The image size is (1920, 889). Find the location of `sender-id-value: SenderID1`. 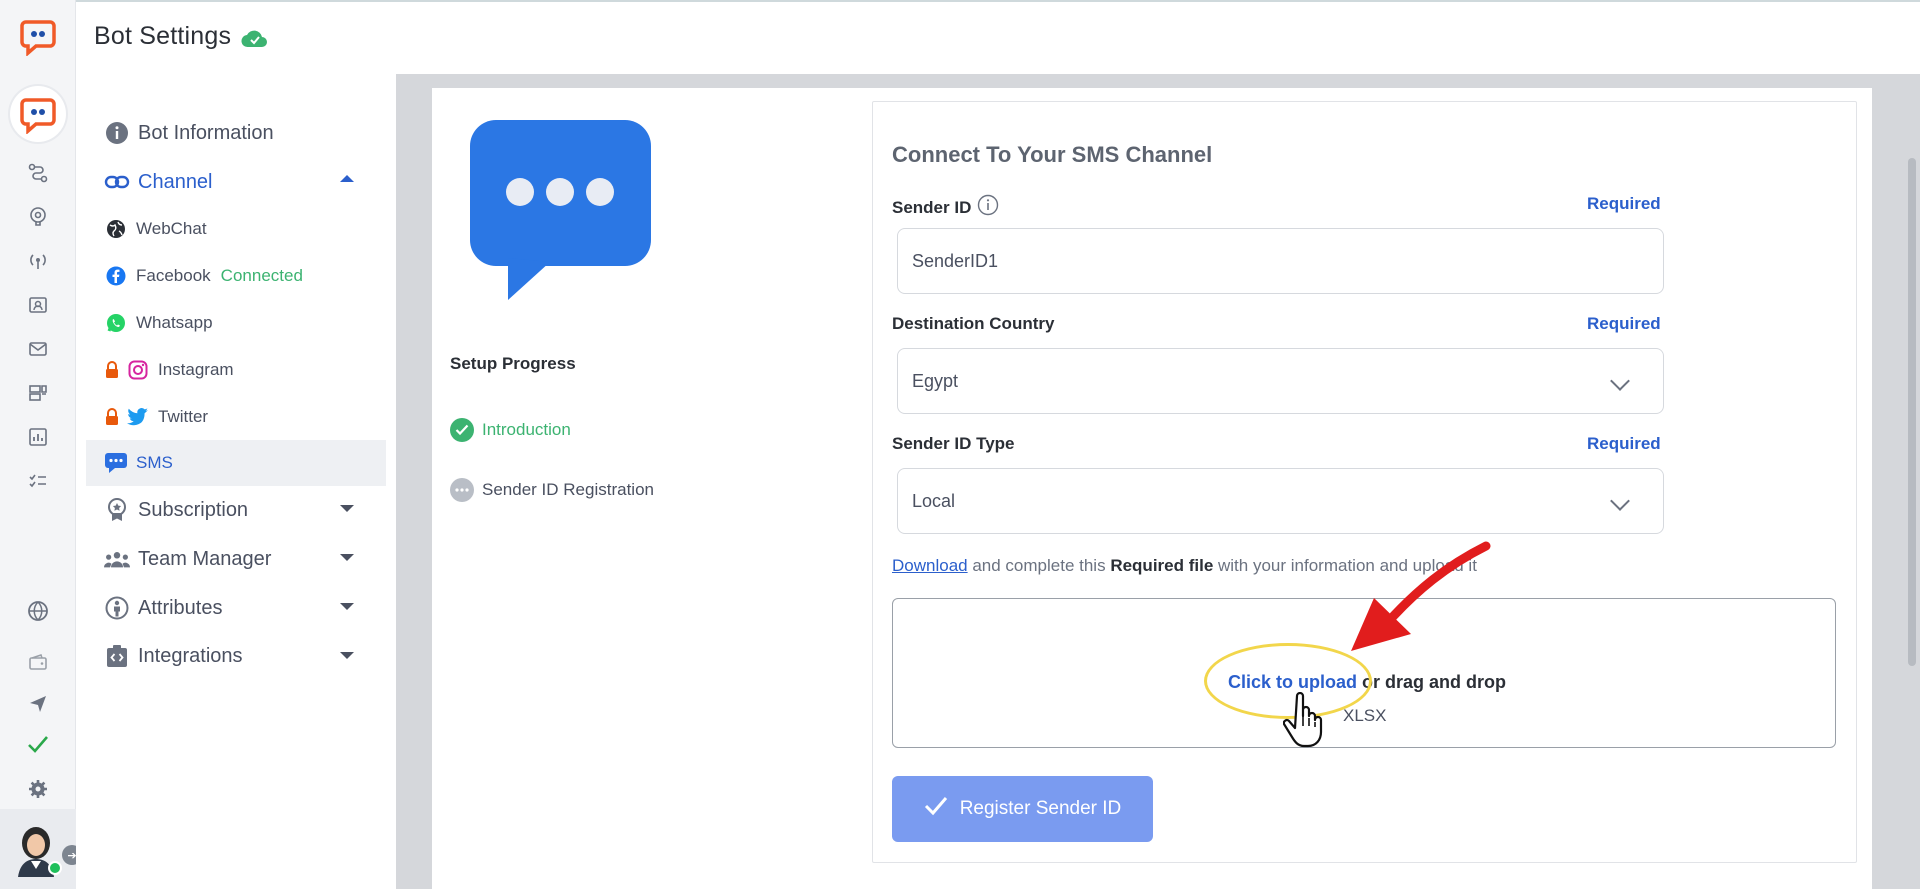

sender-id-value: SenderID1 is located at coordinates (955, 260).